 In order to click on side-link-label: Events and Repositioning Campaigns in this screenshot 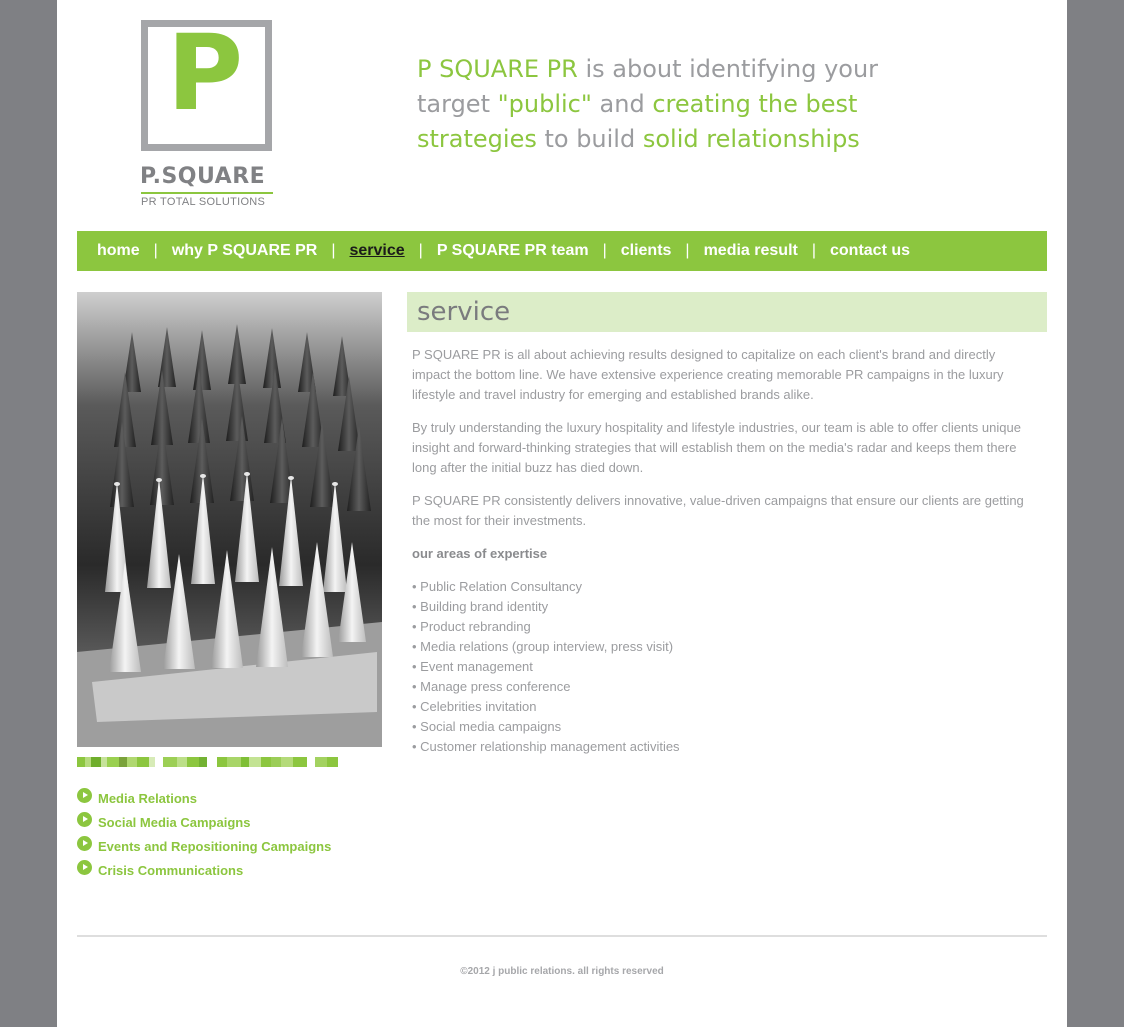, I will do `click(215, 846)`.